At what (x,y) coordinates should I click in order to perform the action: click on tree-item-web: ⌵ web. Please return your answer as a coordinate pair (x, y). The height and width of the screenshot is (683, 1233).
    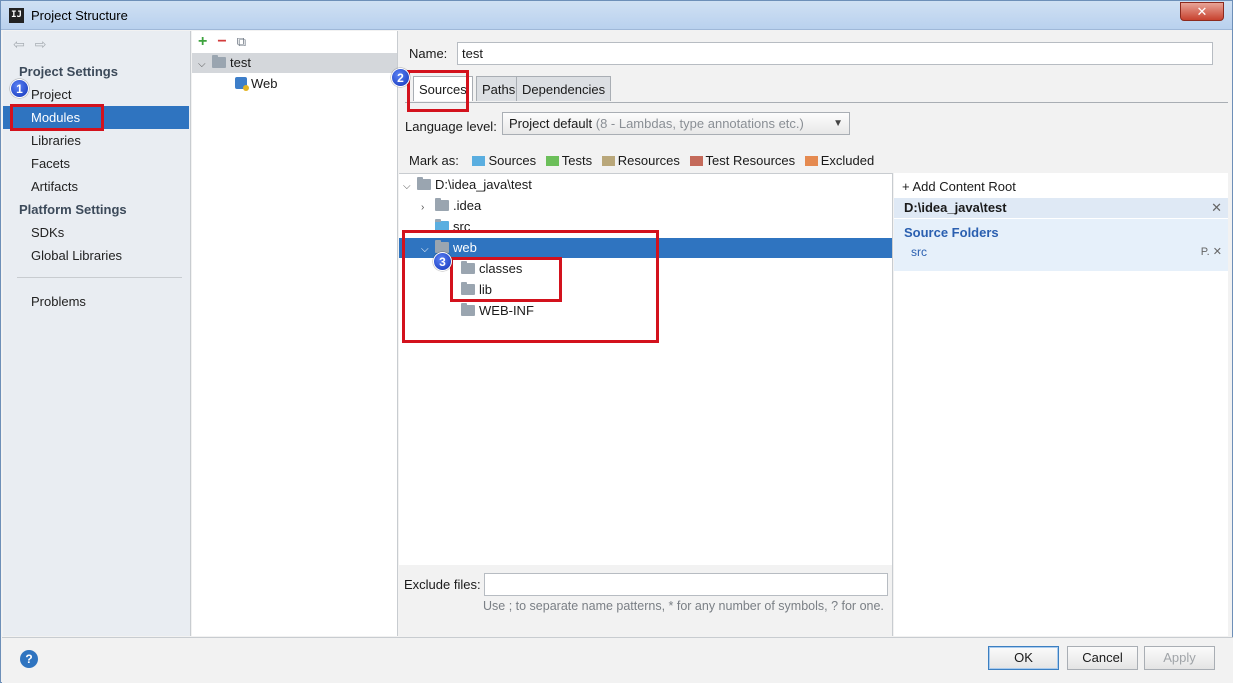
    Looking at the image, I should click on (645, 248).